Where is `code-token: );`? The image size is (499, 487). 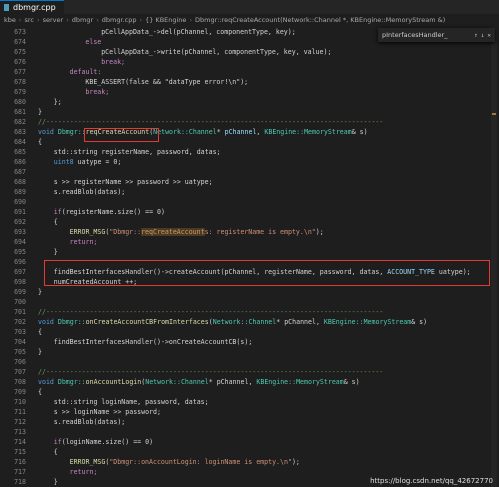
code-token: ); is located at coordinates (319, 232).